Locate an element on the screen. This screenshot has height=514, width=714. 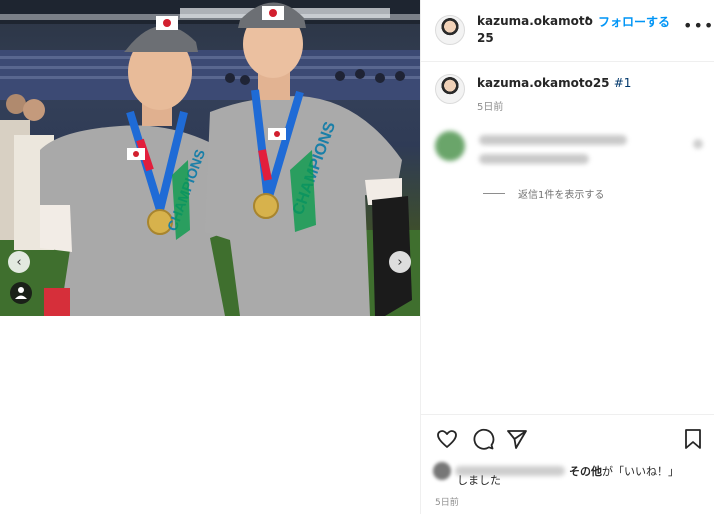
liker-avatar is located at coordinates (442, 471).